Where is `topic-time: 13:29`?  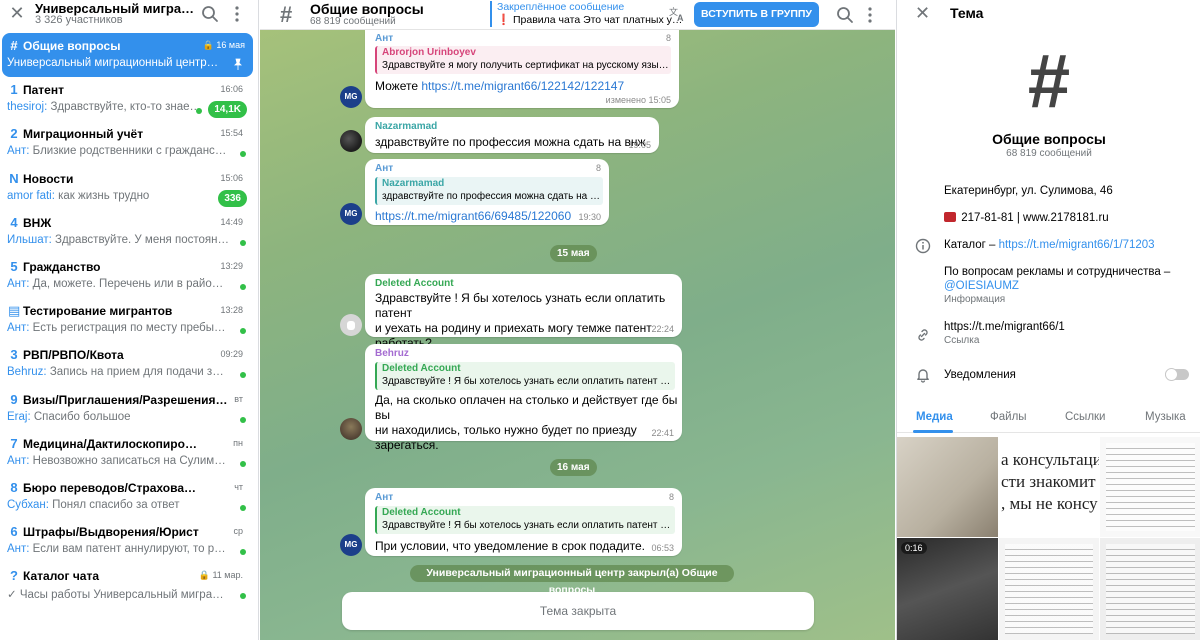 topic-time: 13:29 is located at coordinates (231, 265).